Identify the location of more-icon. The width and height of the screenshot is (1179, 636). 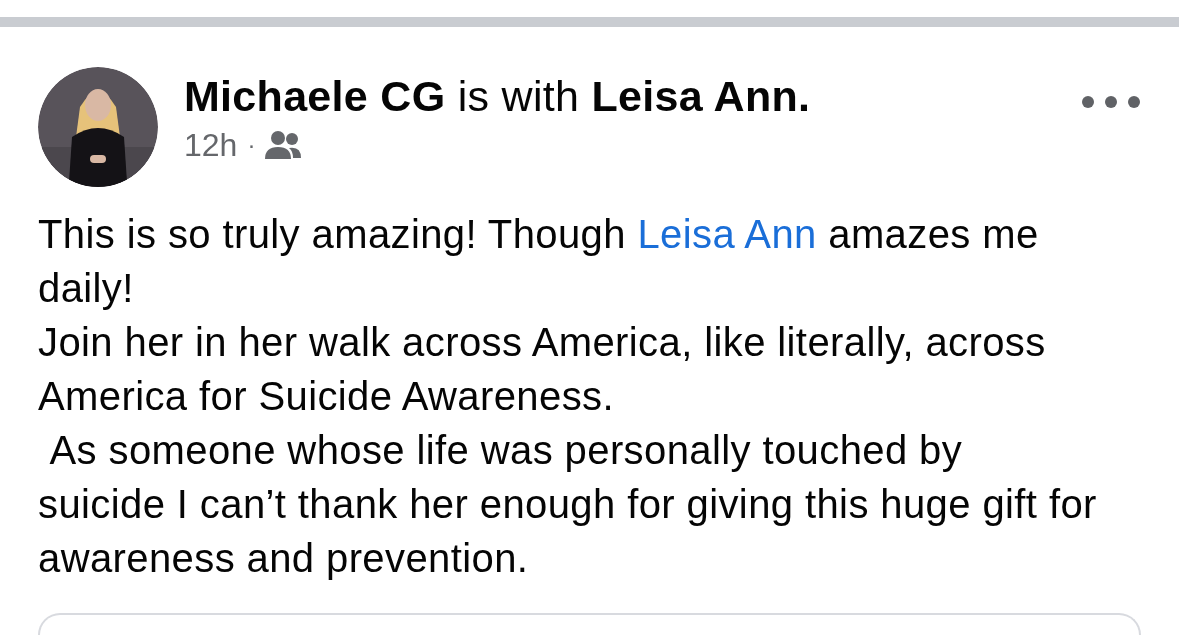
(1111, 102).